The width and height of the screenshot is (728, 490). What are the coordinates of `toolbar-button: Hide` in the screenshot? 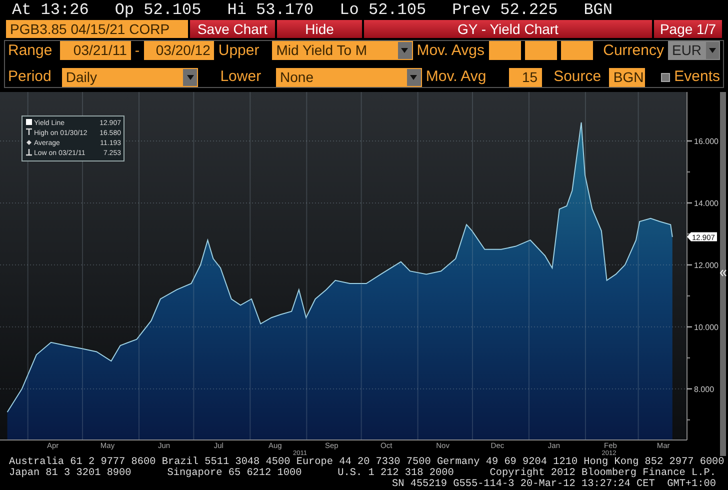 It's located at (319, 29).